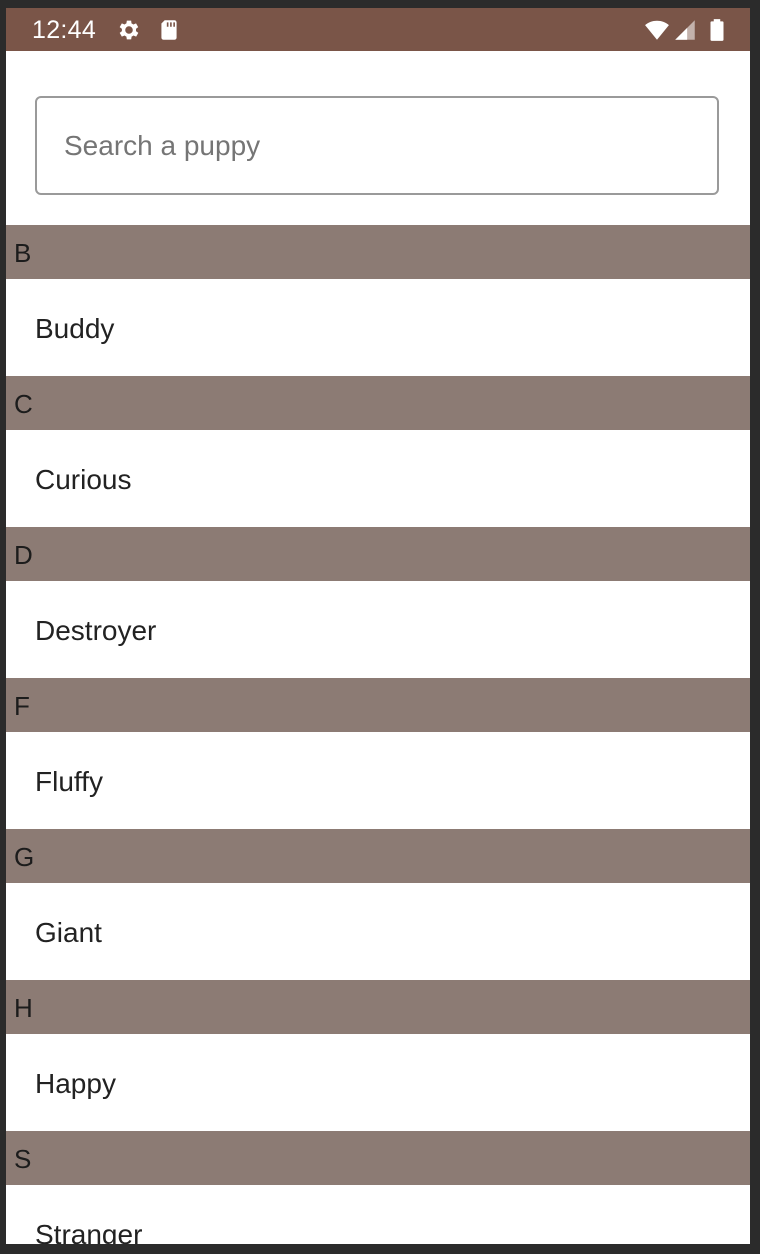  What do you see at coordinates (378, 1082) in the screenshot?
I see `list-item: Happy` at bounding box center [378, 1082].